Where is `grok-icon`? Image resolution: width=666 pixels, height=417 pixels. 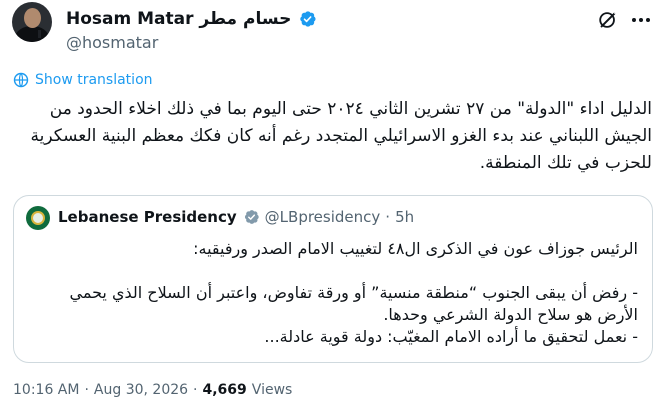 grok-icon is located at coordinates (608, 20).